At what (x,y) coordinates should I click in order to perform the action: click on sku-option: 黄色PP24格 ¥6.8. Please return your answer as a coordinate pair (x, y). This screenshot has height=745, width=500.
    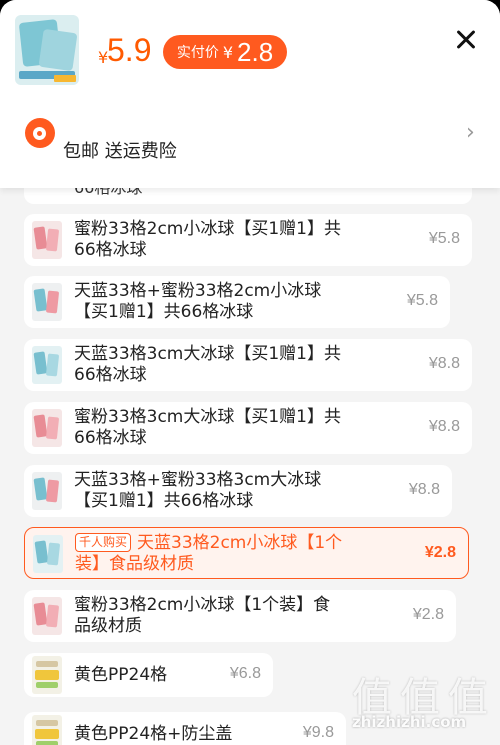
    Looking at the image, I should click on (148, 675).